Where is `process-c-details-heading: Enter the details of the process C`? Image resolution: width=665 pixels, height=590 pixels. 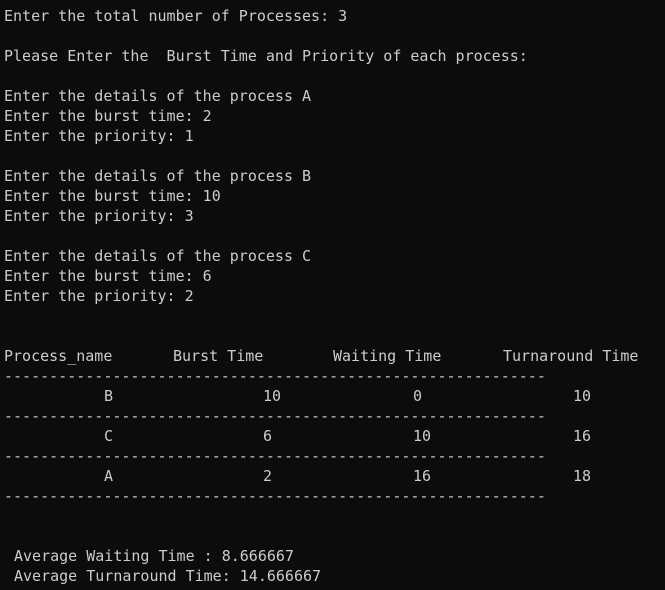 process-c-details-heading: Enter the details of the process C is located at coordinates (158, 256).